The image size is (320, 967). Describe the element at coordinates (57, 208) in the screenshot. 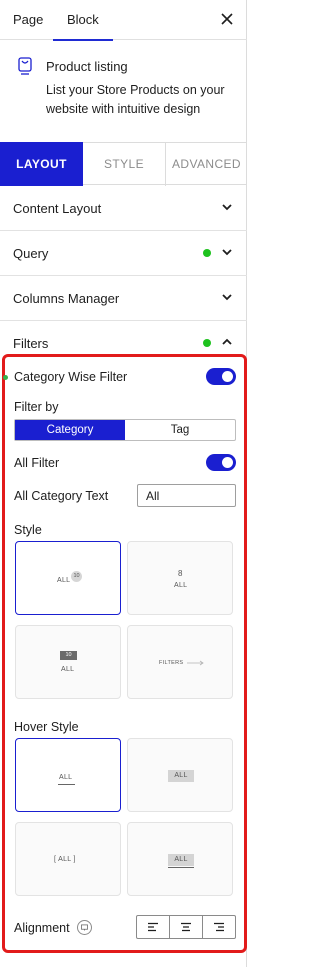

I see `accordion-label: Content Layout` at that location.